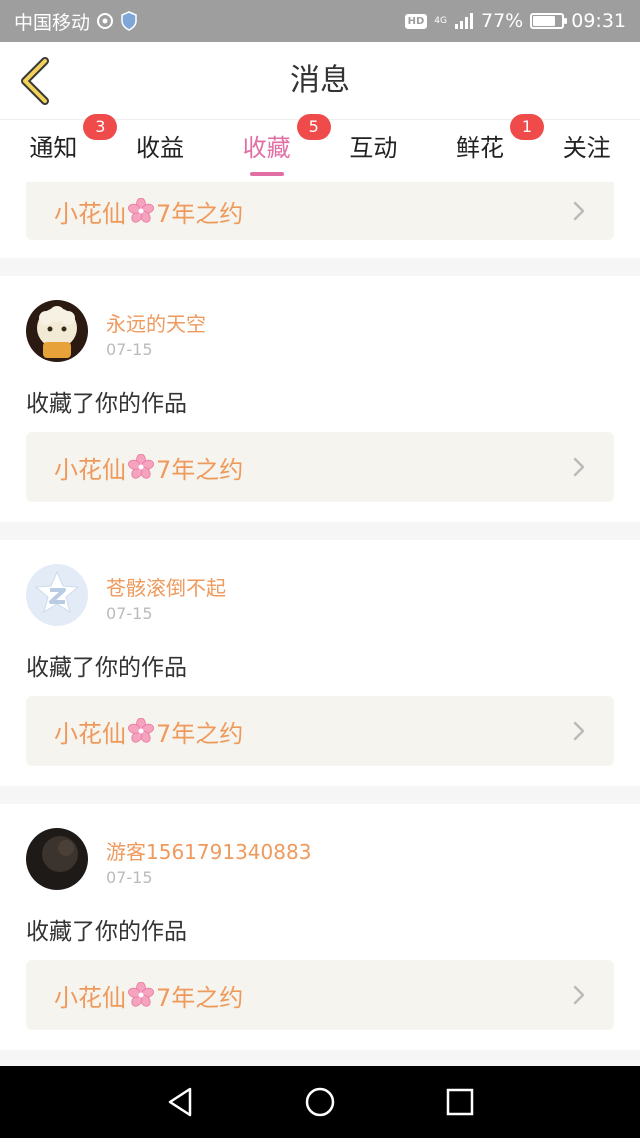 Image resolution: width=640 pixels, height=1138 pixels. I want to click on battery-fill, so click(544, 21).